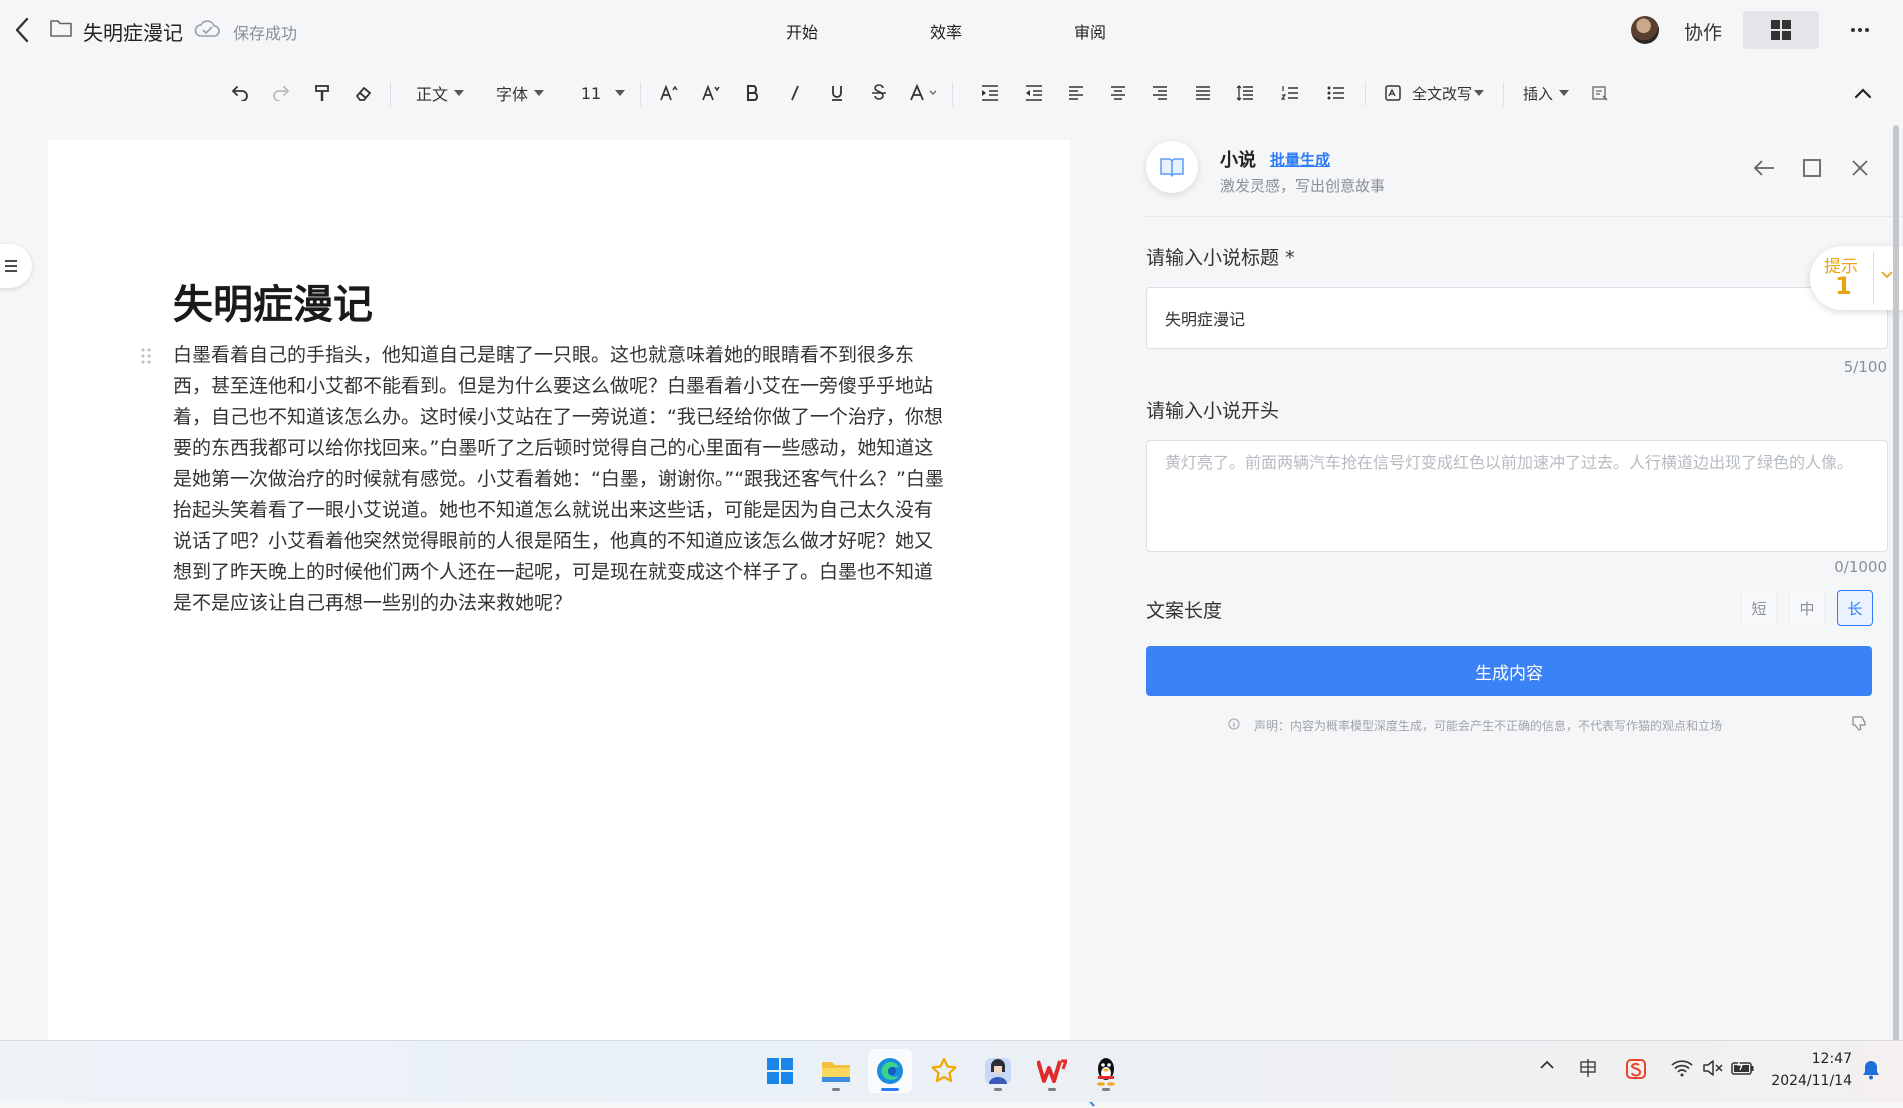 The image size is (1903, 1108). I want to click on decrease-font-icon, so click(711, 92).